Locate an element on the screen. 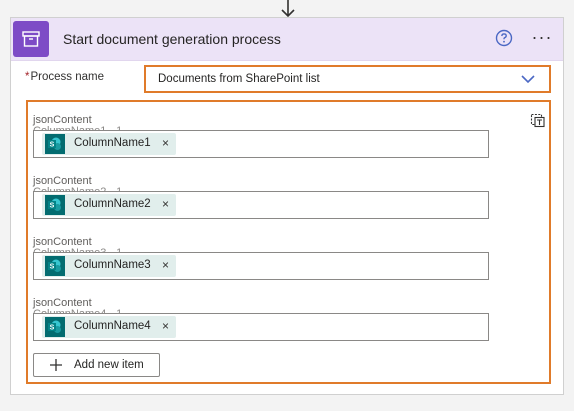  item-value-input: S ColumnName4 × is located at coordinates (261, 327).